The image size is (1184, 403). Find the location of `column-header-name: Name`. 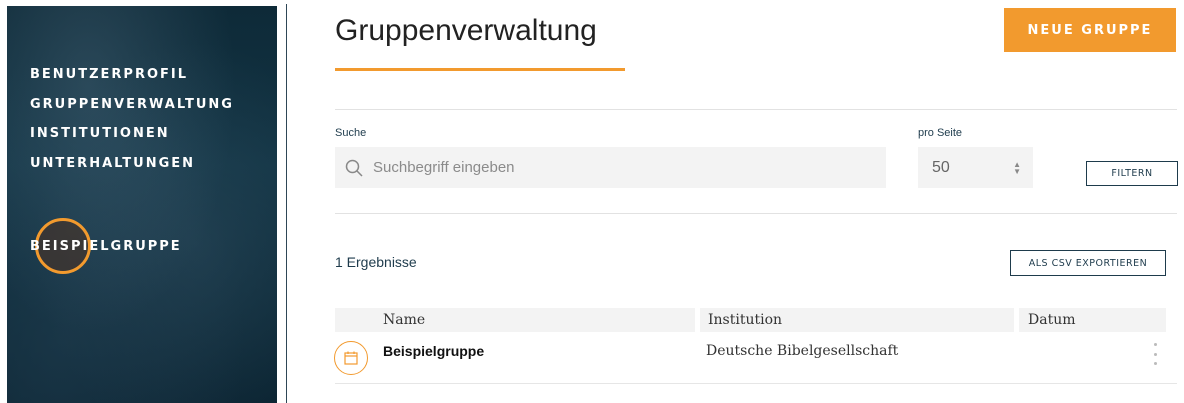

column-header-name: Name is located at coordinates (515, 320).